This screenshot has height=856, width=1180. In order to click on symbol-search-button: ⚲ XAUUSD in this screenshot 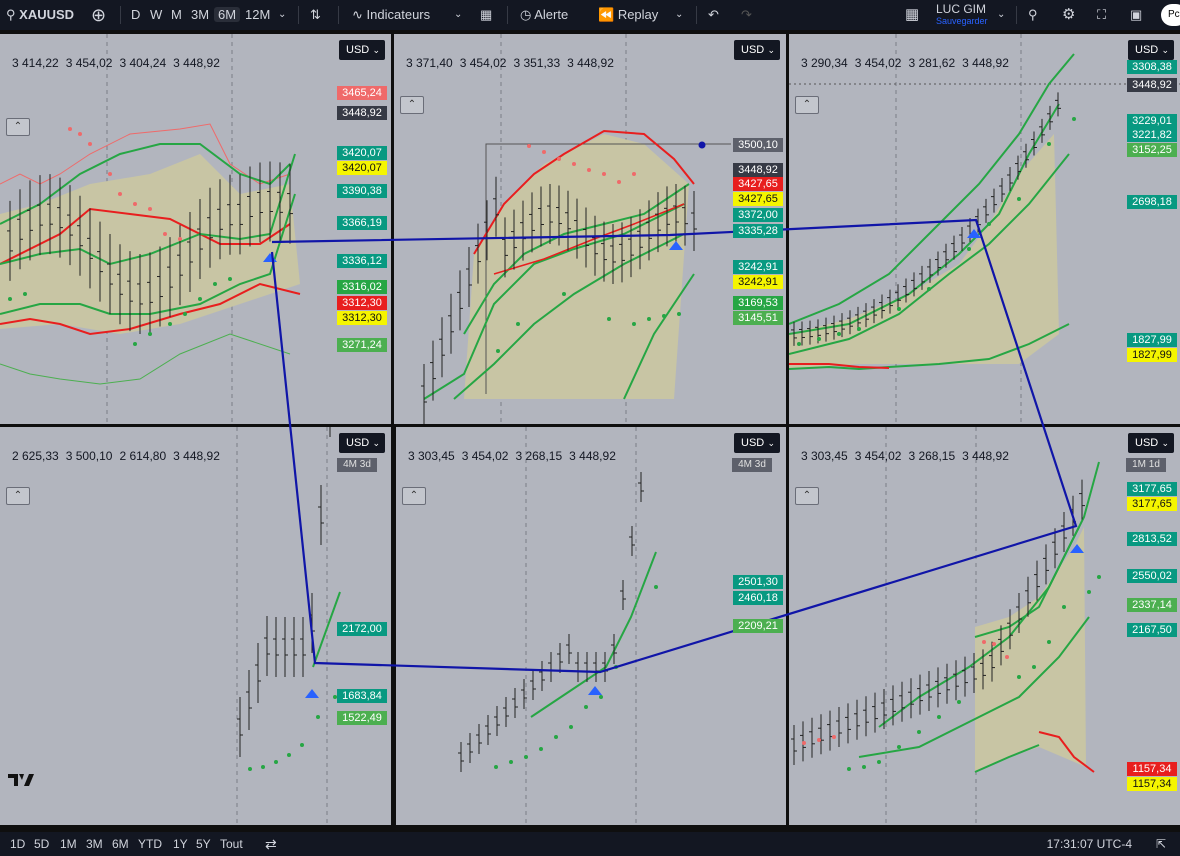, I will do `click(40, 15)`.